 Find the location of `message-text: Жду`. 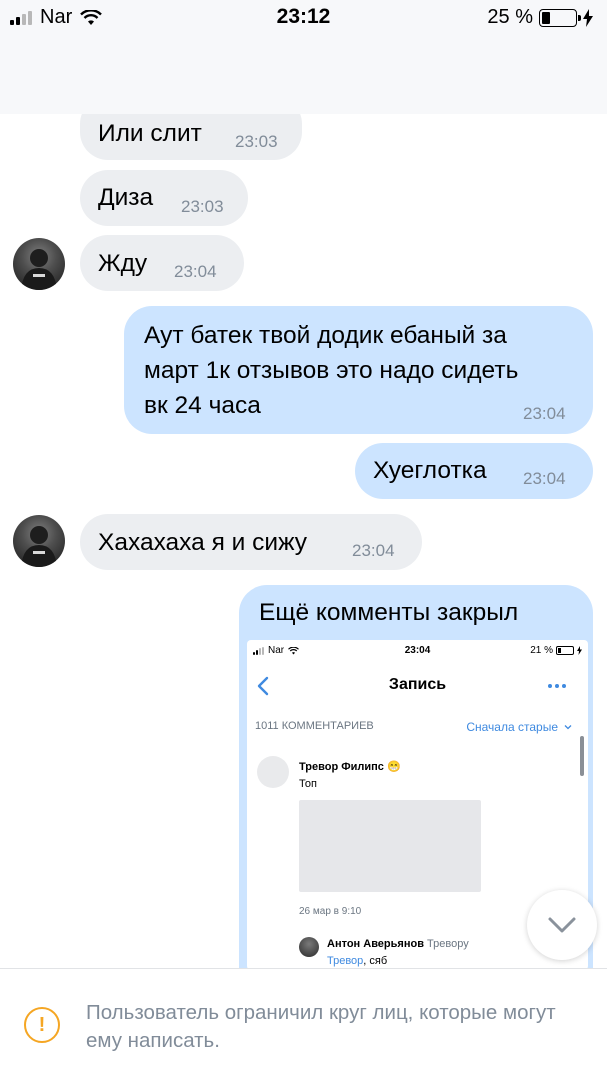

message-text: Жду is located at coordinates (123, 263).